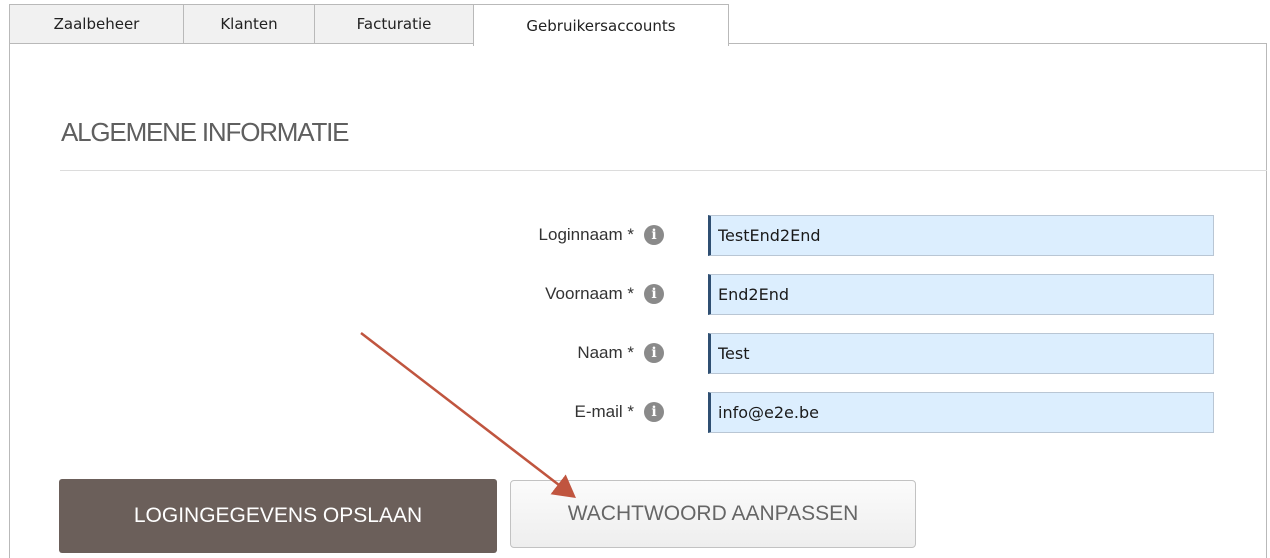 The width and height of the screenshot is (1270, 558). I want to click on voornaam-label: Voornaam * i, so click(604, 294).